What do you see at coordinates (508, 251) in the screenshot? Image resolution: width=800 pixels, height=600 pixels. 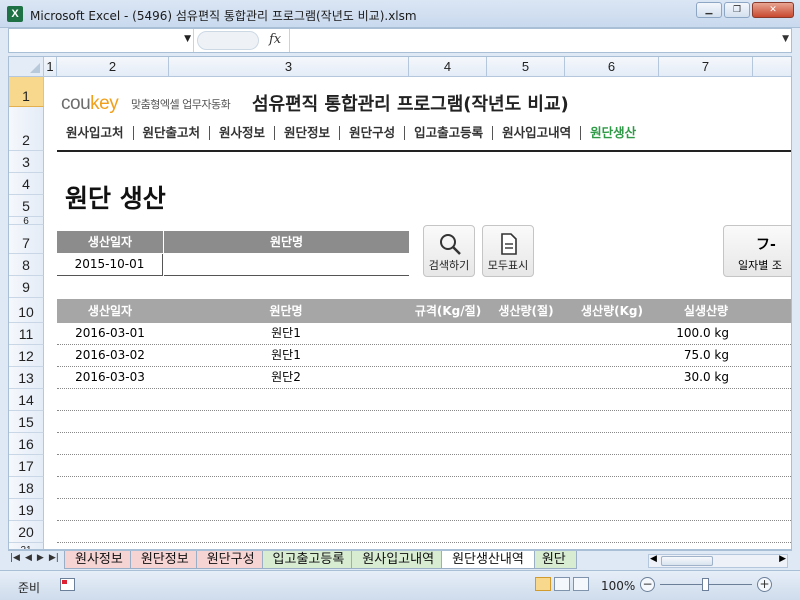 I see `show-all-button: 모두표시` at bounding box center [508, 251].